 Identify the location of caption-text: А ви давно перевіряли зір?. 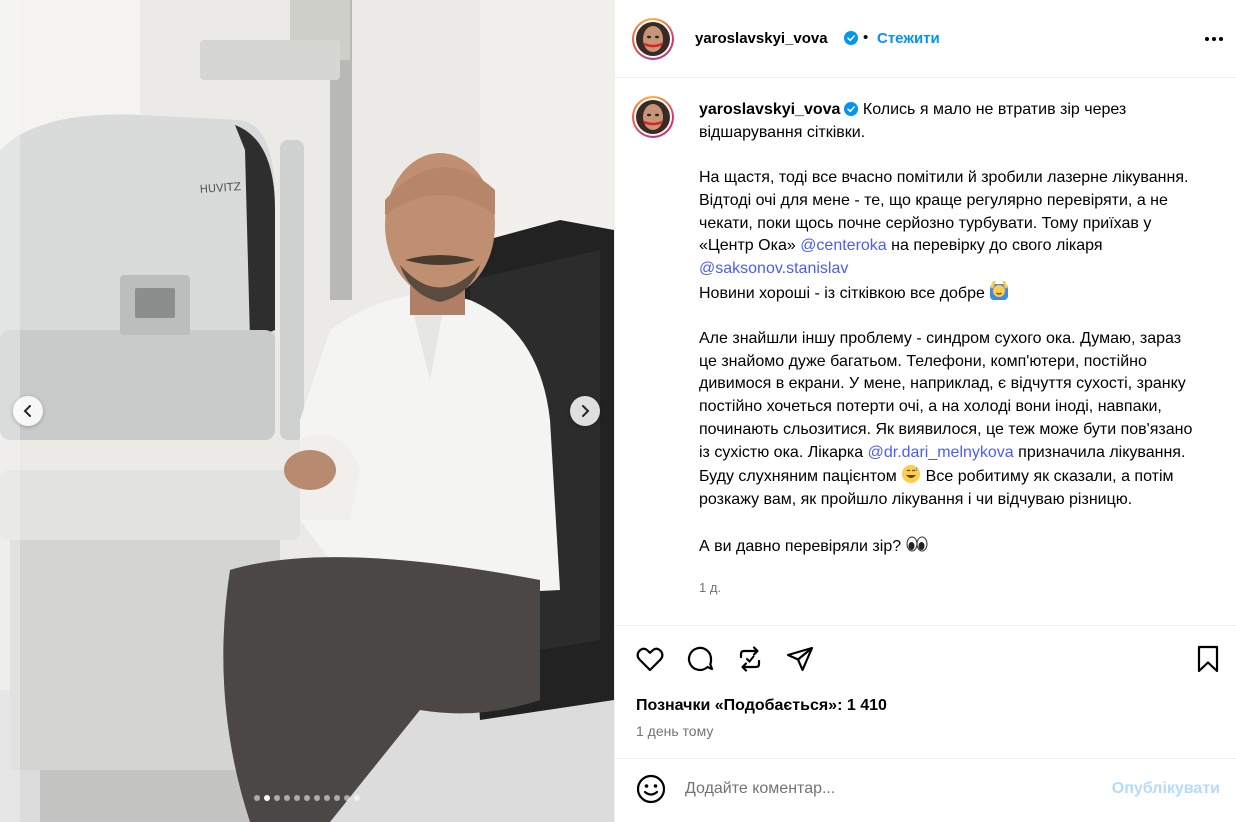
(802, 547).